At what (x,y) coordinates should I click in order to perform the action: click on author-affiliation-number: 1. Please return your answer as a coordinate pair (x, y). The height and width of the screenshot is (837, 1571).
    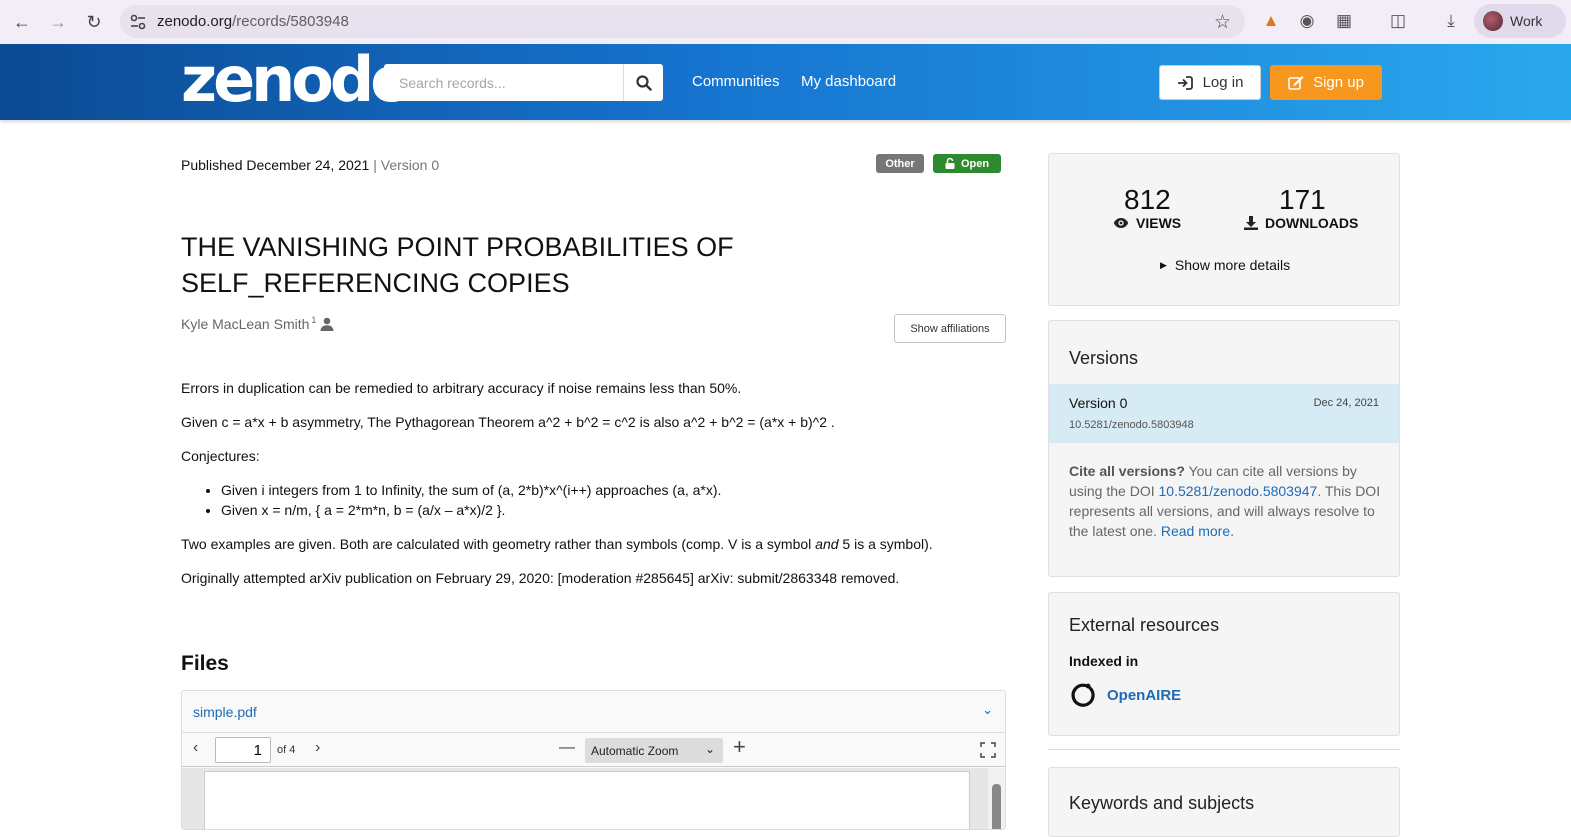
    Looking at the image, I should click on (314, 320).